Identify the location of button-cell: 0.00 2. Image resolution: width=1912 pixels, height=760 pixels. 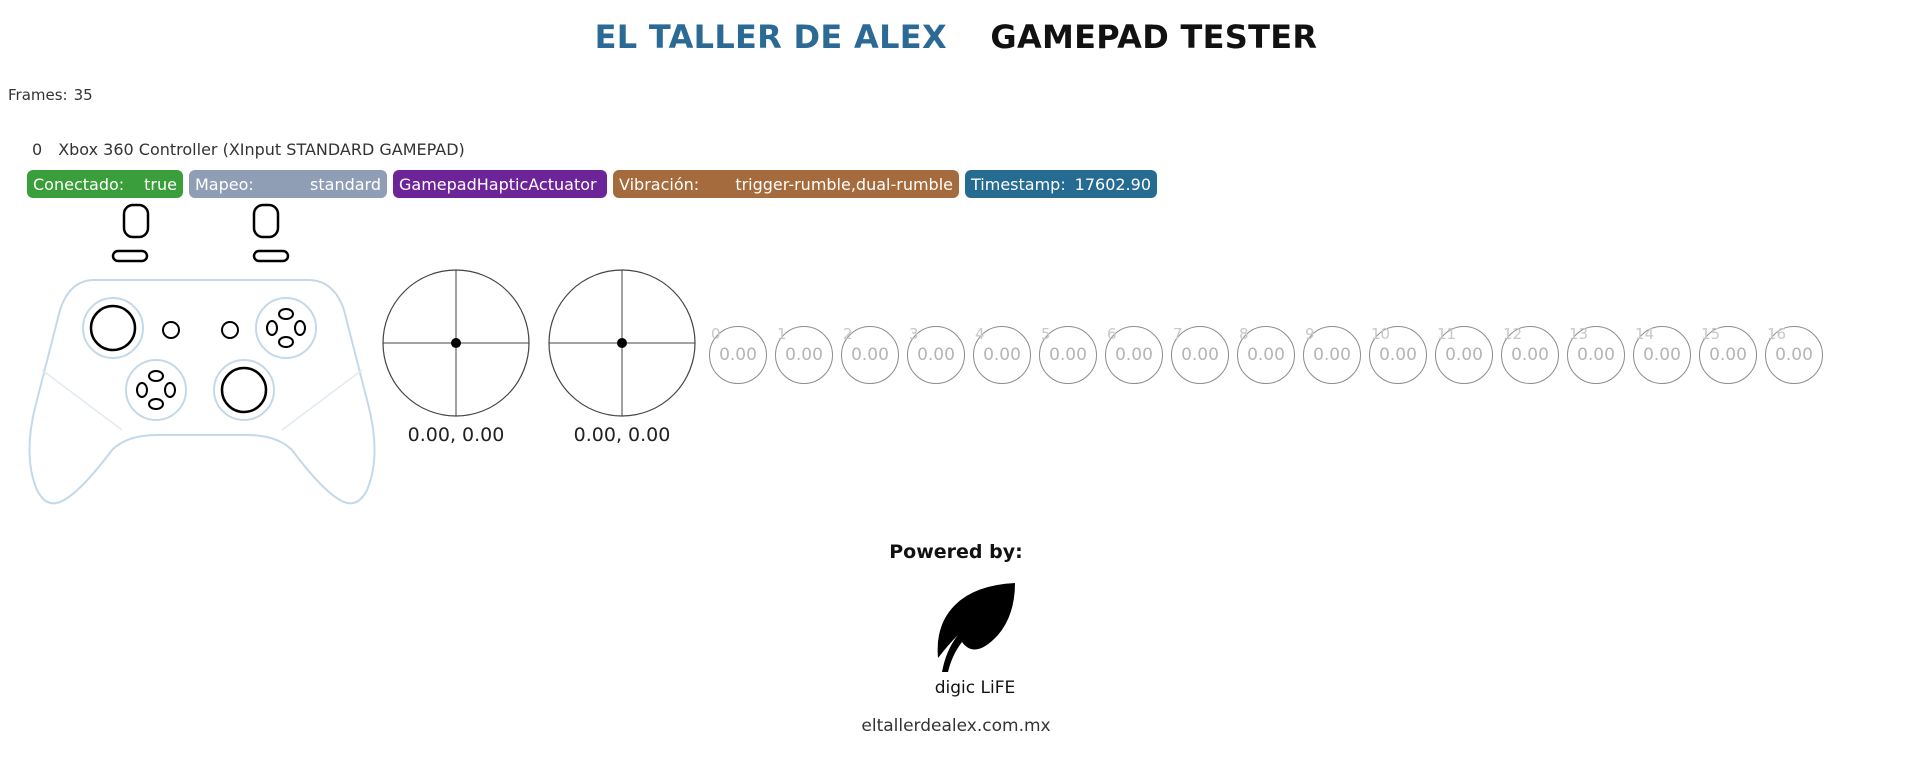
(872, 356).